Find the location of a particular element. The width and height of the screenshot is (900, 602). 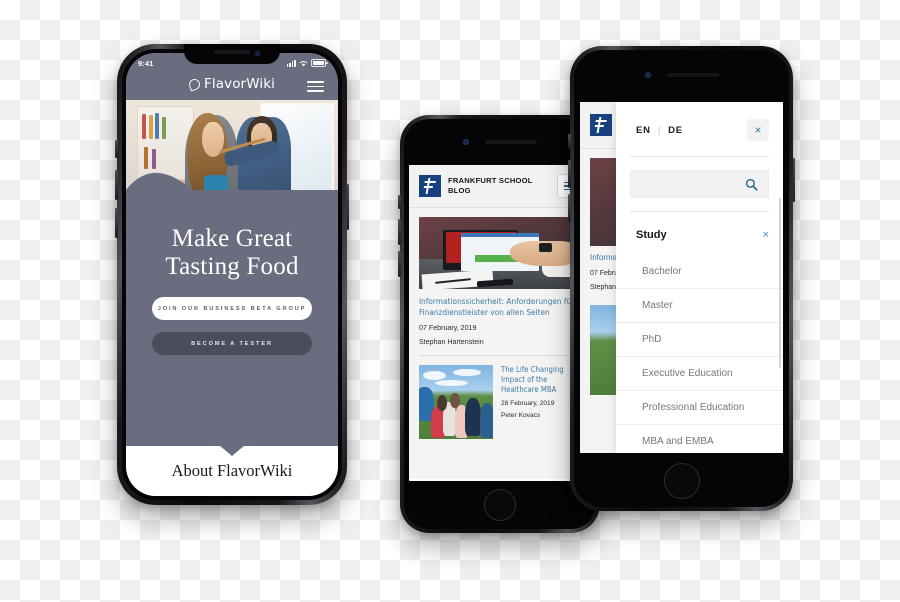

language-option-de: DE is located at coordinates (675, 130).